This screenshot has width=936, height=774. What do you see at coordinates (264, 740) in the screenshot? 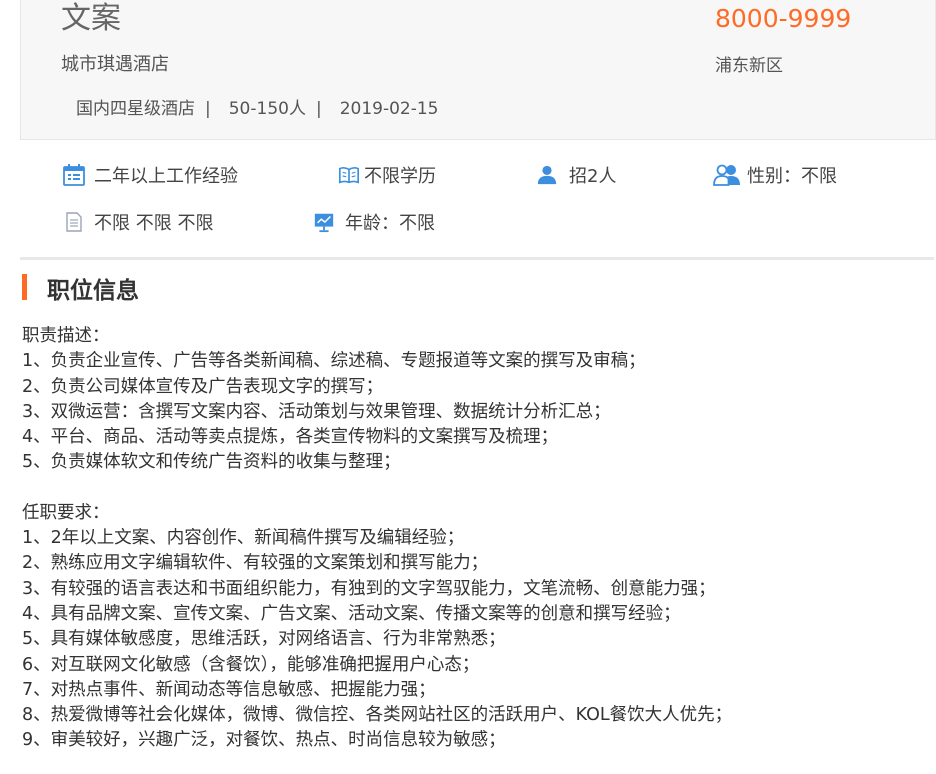
I see `requirement-item: 9、审美较好，兴趣广泛，对餐饮、热点、时尚信息较为敏感；` at bounding box center [264, 740].